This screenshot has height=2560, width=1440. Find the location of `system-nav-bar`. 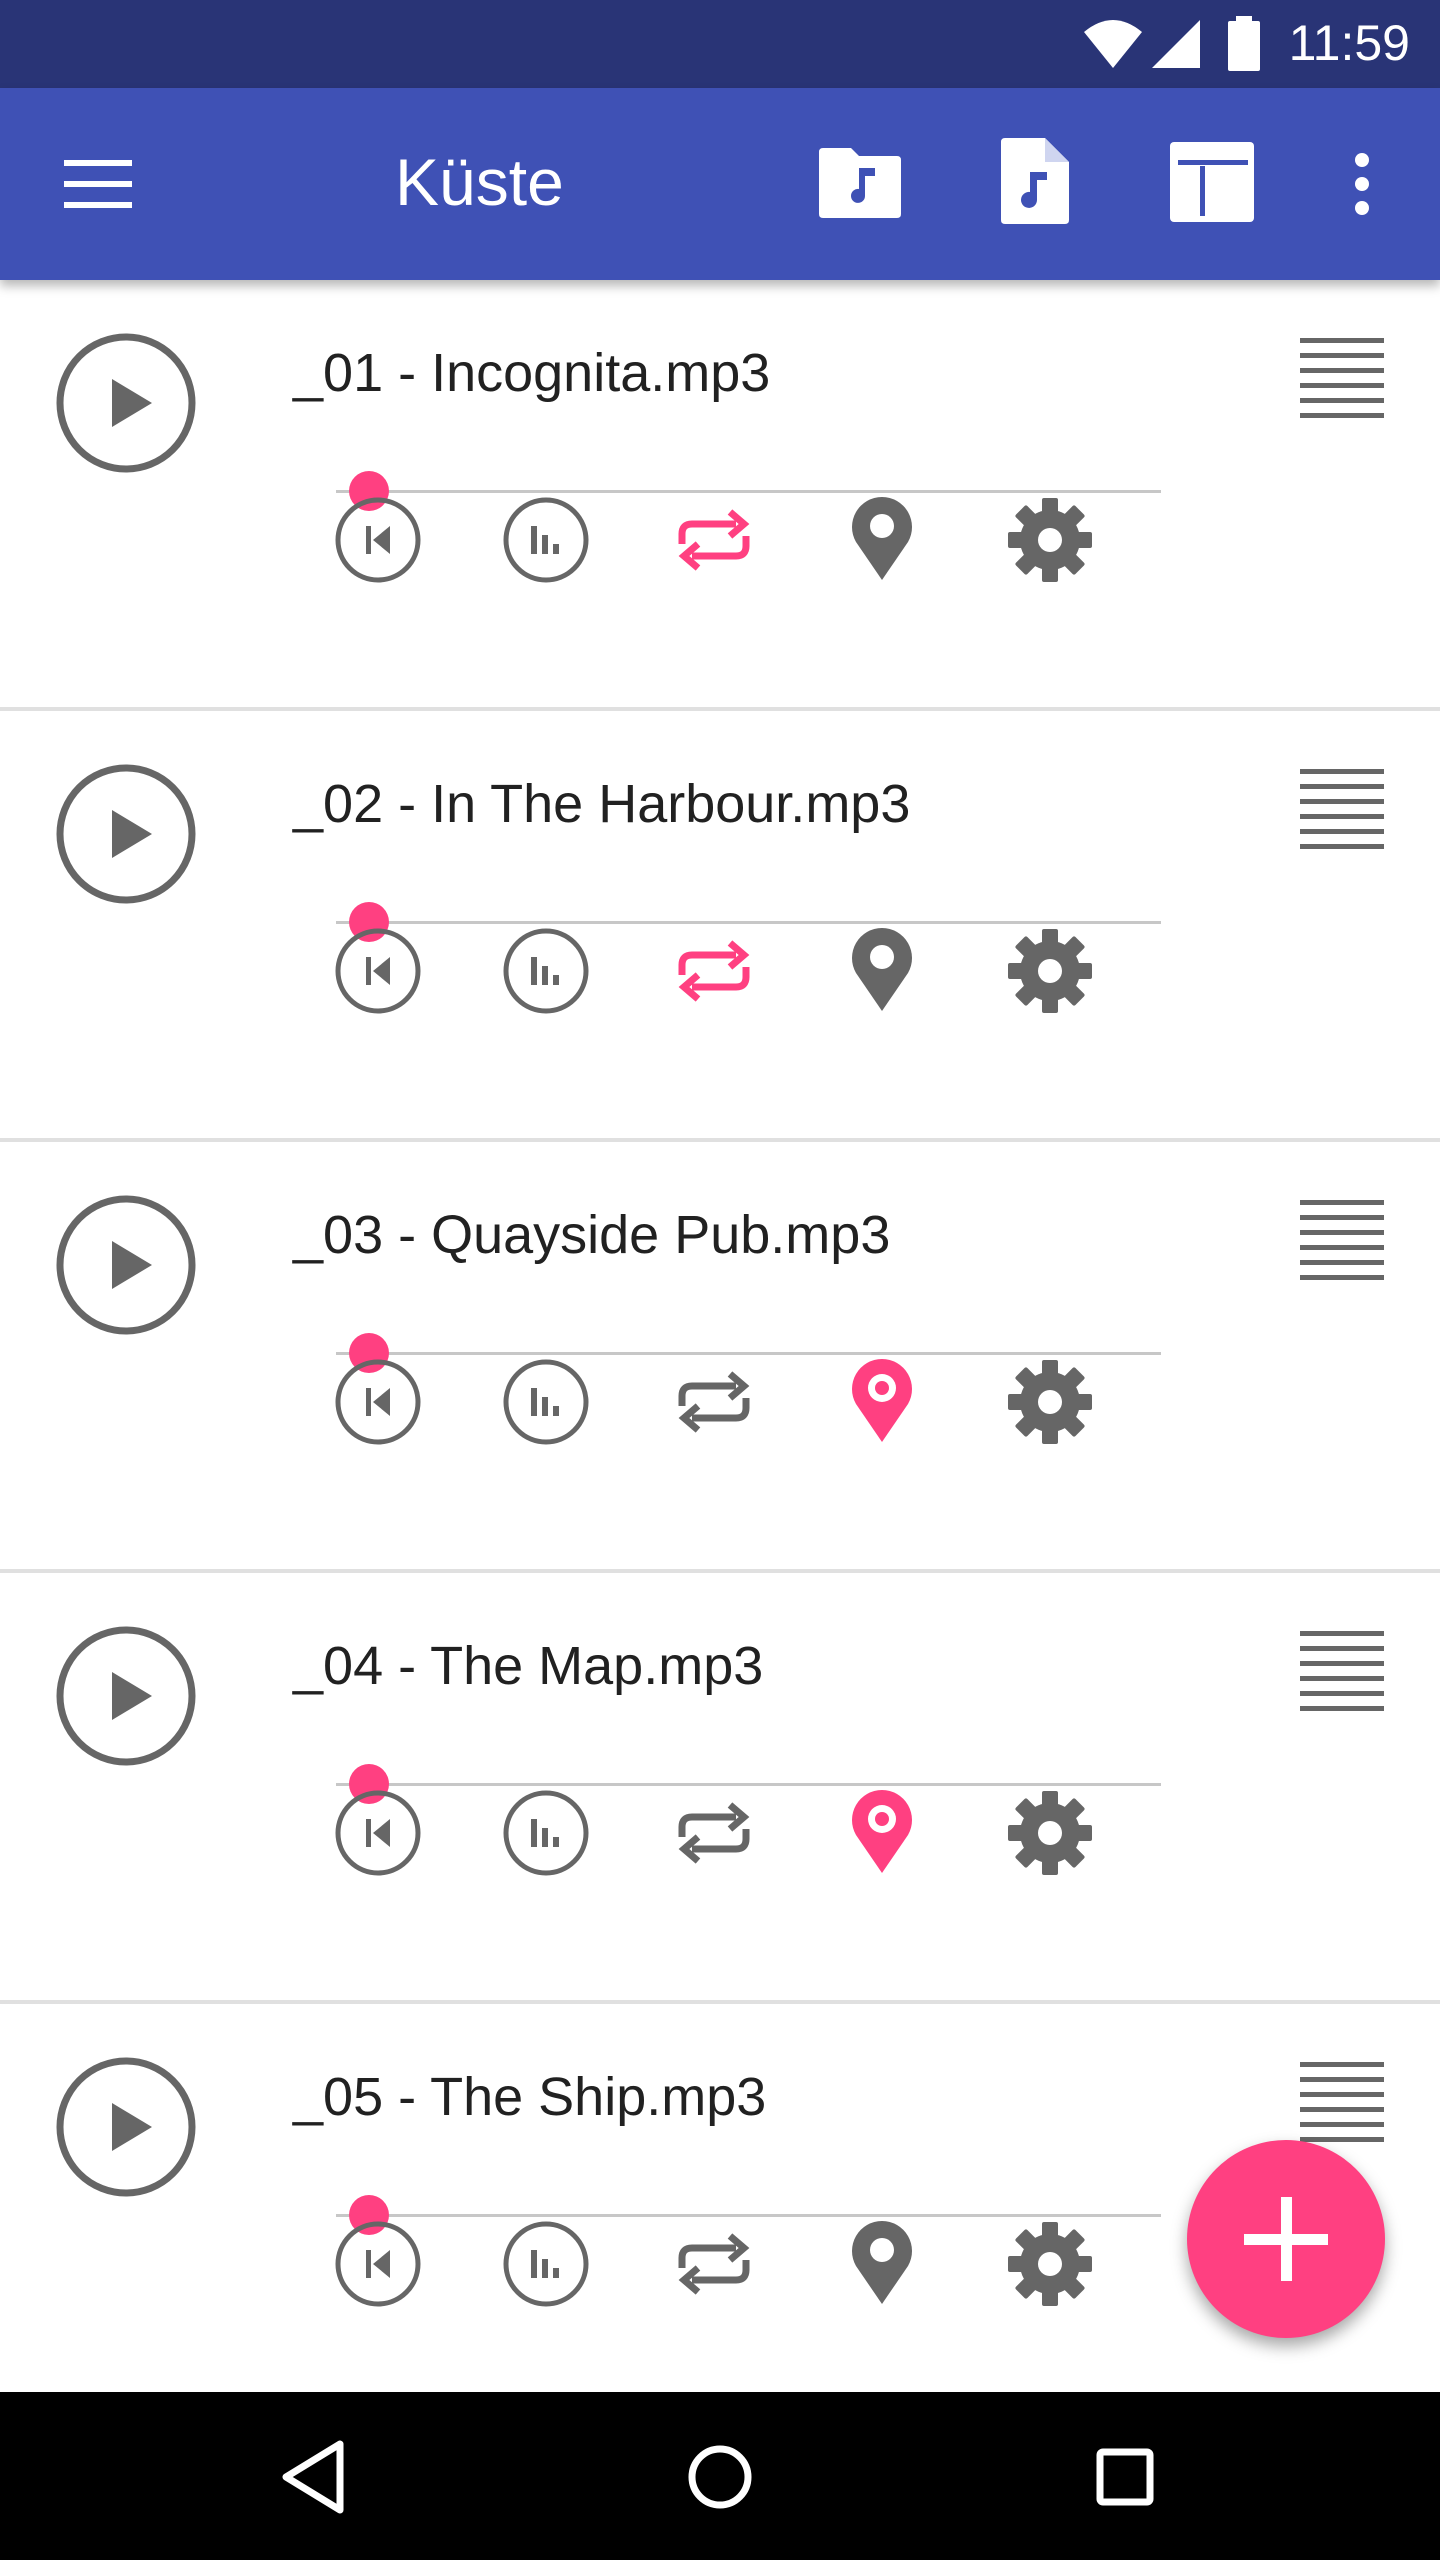

system-nav-bar is located at coordinates (720, 2476).